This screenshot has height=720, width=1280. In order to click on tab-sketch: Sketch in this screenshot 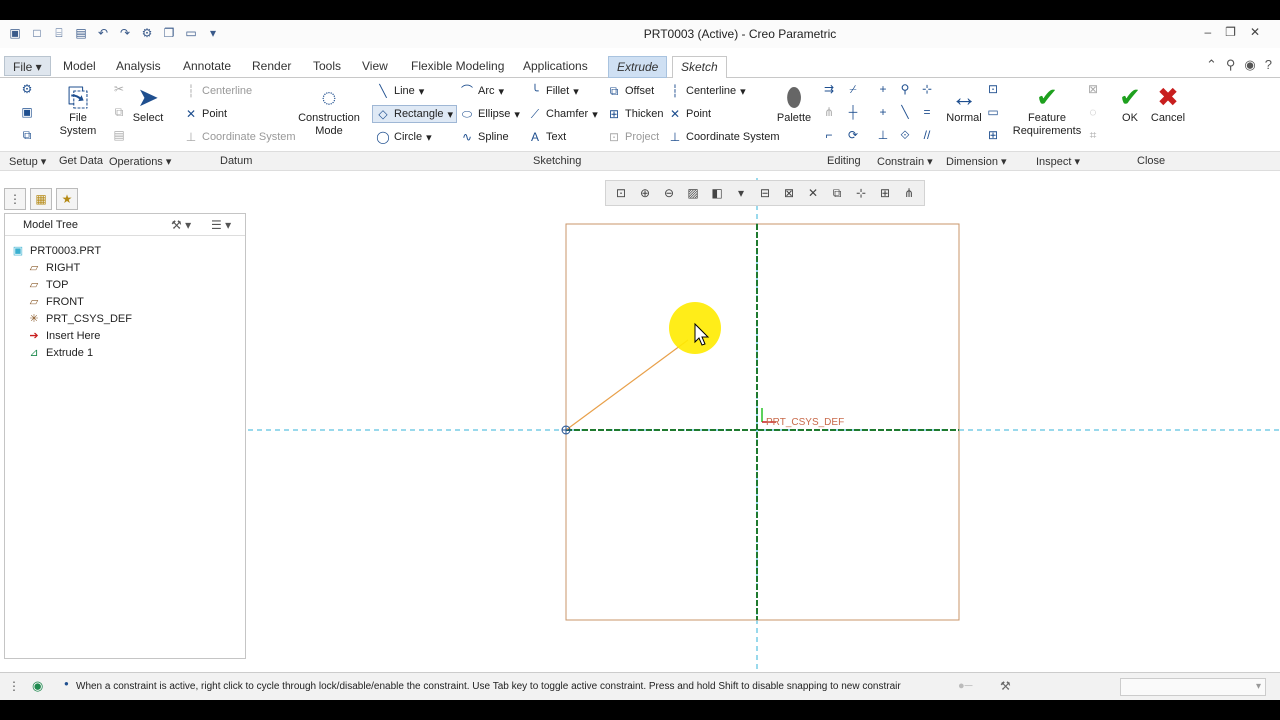, I will do `click(699, 67)`.